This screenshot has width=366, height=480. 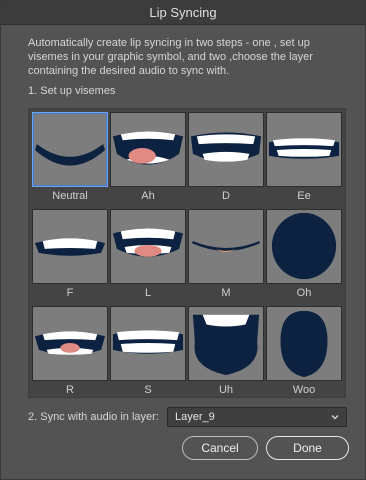 What do you see at coordinates (226, 149) in the screenshot?
I see `mouth-d-icon` at bounding box center [226, 149].